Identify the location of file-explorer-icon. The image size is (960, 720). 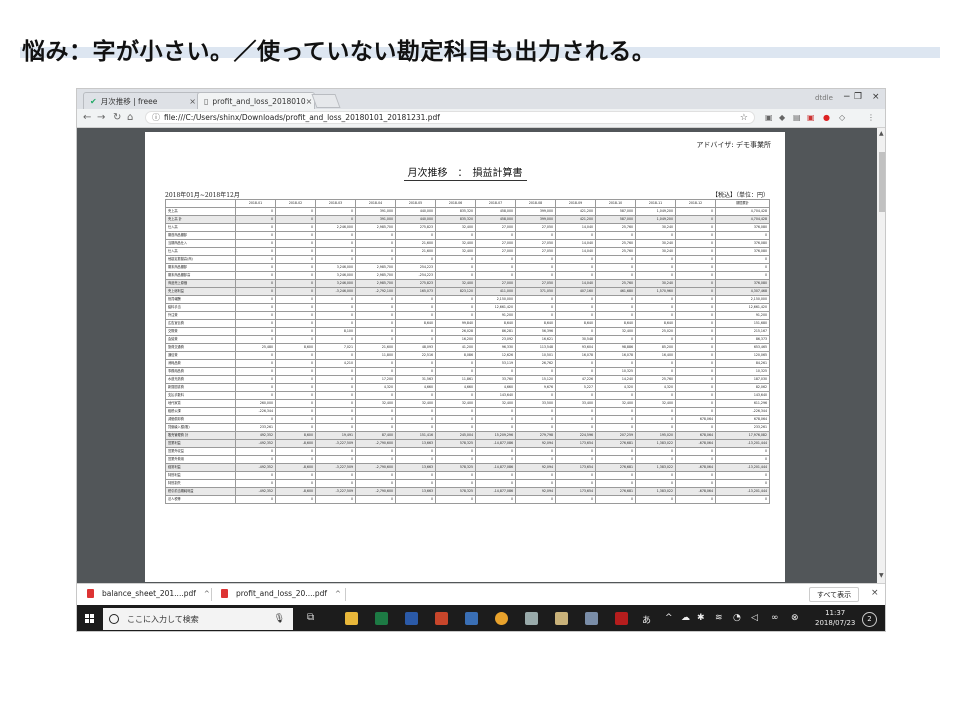
(351, 618).